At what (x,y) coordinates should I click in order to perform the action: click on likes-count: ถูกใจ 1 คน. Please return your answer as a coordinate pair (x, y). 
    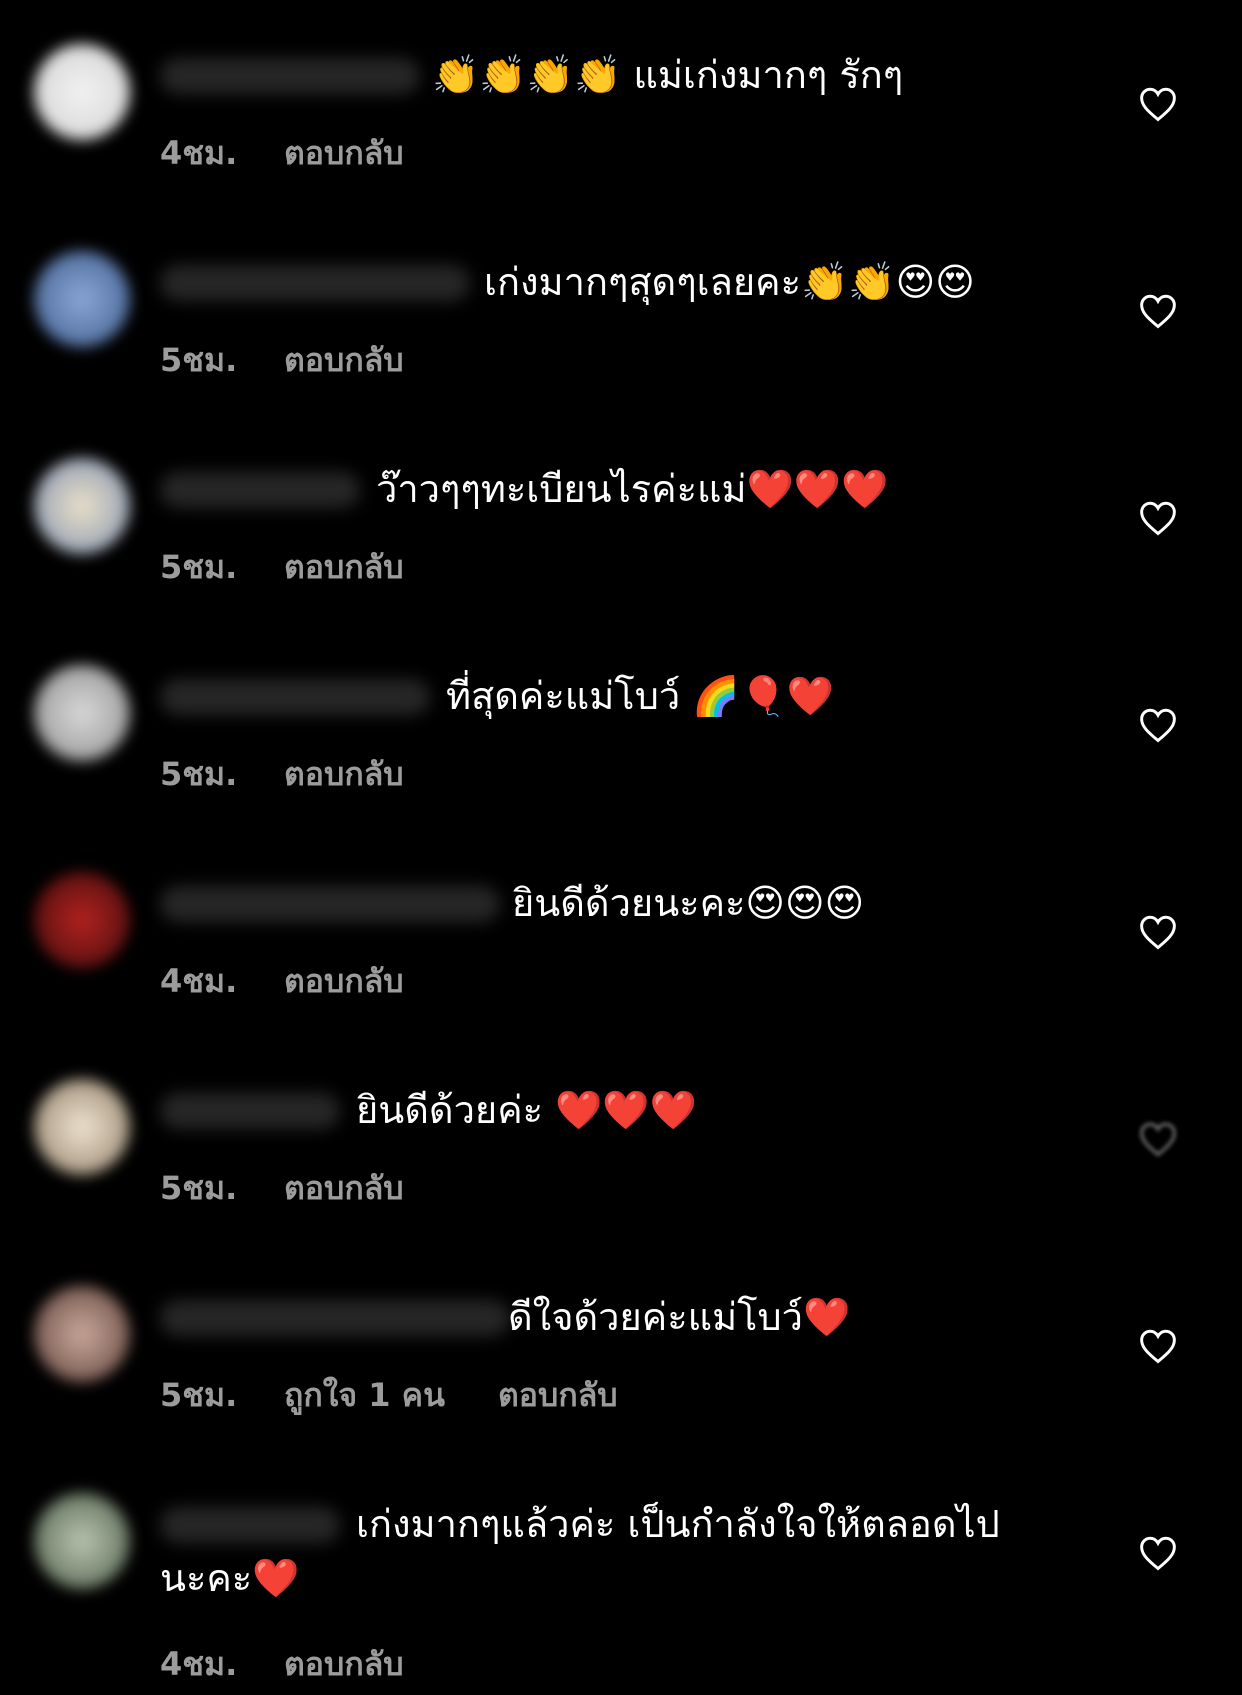
    Looking at the image, I should click on (364, 1395).